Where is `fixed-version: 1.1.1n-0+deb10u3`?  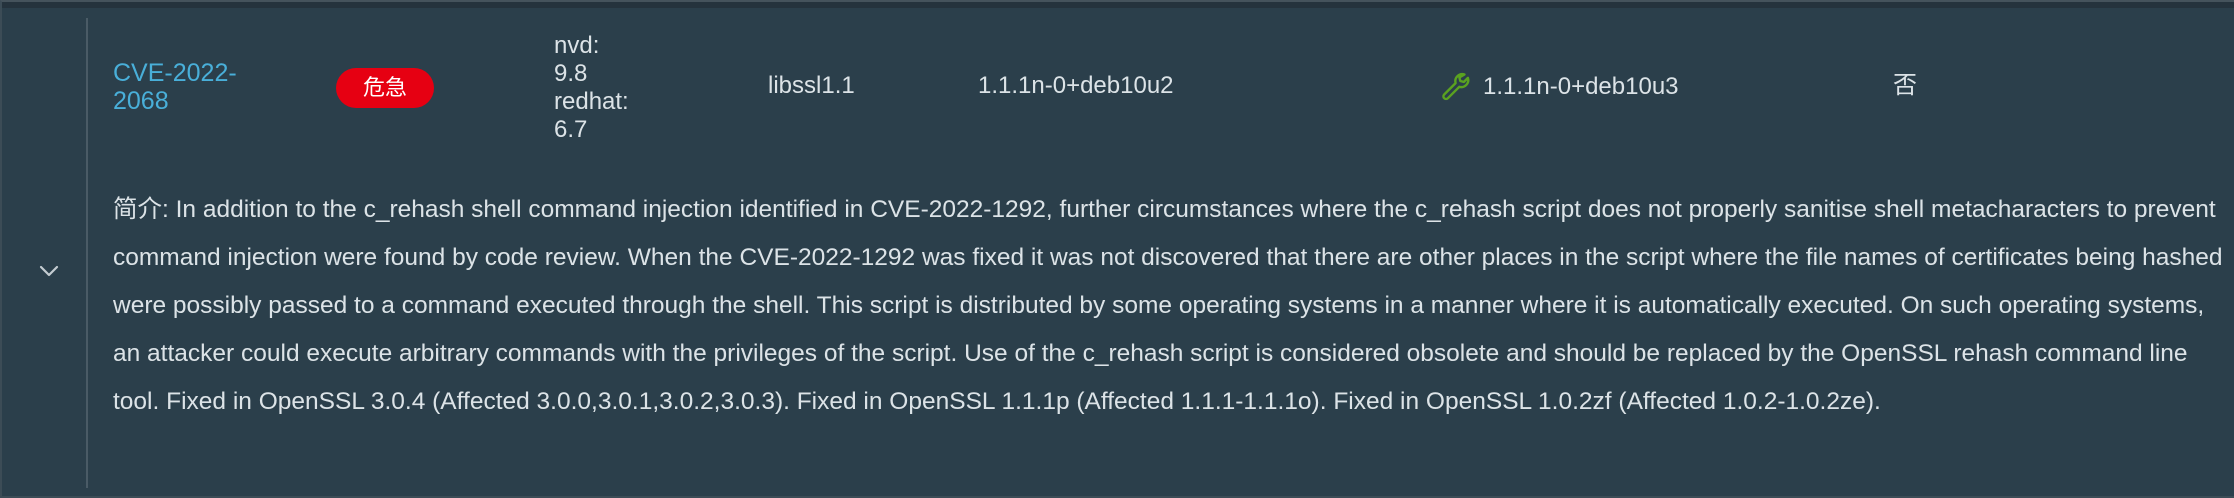 fixed-version: 1.1.1n-0+deb10u3 is located at coordinates (1581, 86).